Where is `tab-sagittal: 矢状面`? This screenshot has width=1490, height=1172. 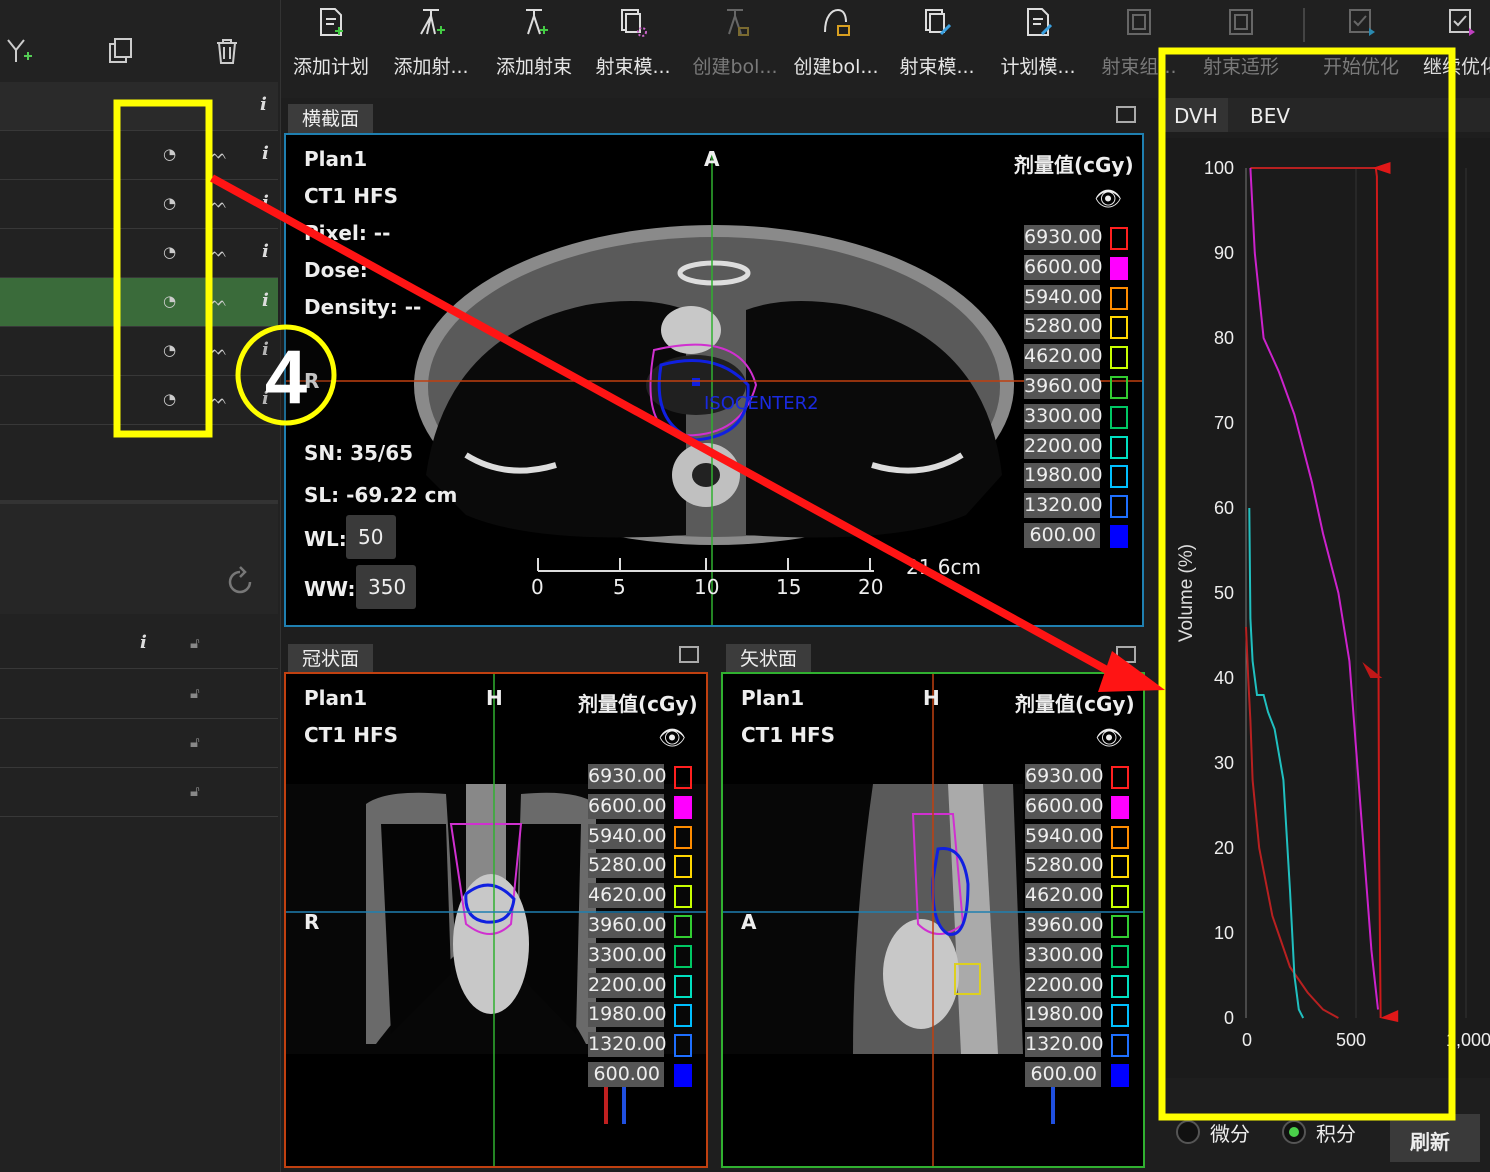 tab-sagittal: 矢状面 is located at coordinates (769, 659).